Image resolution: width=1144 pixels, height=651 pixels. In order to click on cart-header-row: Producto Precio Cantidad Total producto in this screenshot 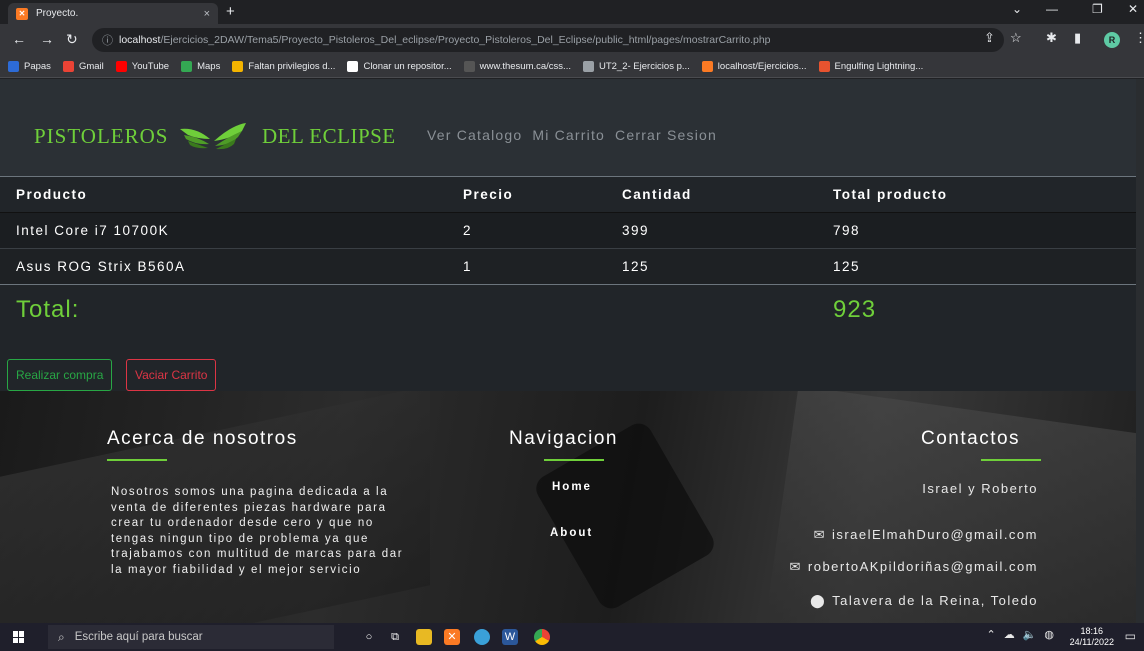, I will do `click(568, 194)`.